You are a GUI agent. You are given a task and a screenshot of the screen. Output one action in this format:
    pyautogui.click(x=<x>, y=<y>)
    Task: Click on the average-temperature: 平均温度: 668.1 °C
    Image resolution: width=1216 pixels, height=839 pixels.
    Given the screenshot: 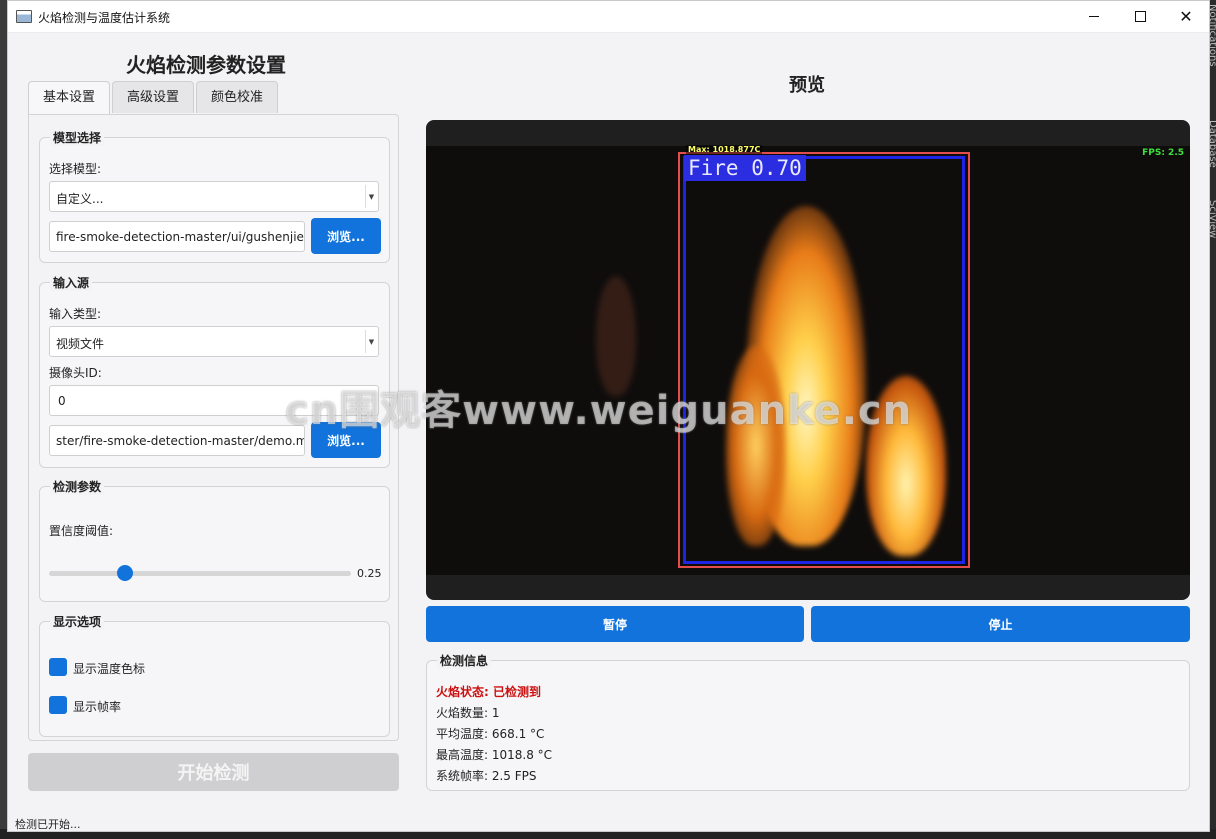 What is the action you would take?
    pyautogui.click(x=490, y=734)
    